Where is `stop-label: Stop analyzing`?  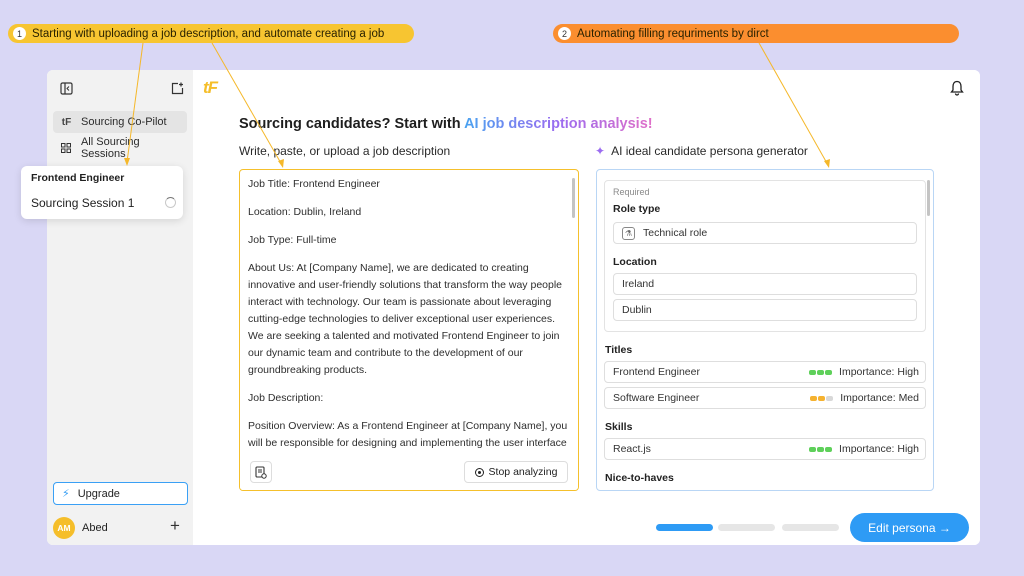 stop-label: Stop analyzing is located at coordinates (523, 472).